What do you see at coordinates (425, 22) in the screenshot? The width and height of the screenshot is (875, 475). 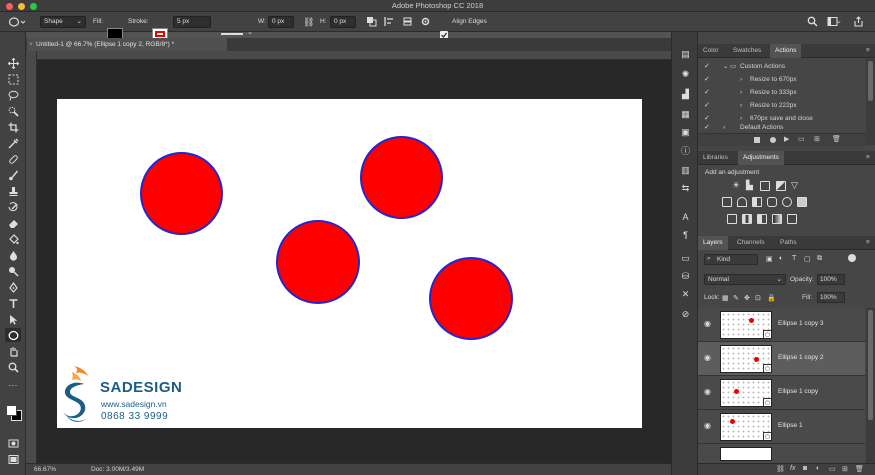 I see `settings-gear-icon` at bounding box center [425, 22].